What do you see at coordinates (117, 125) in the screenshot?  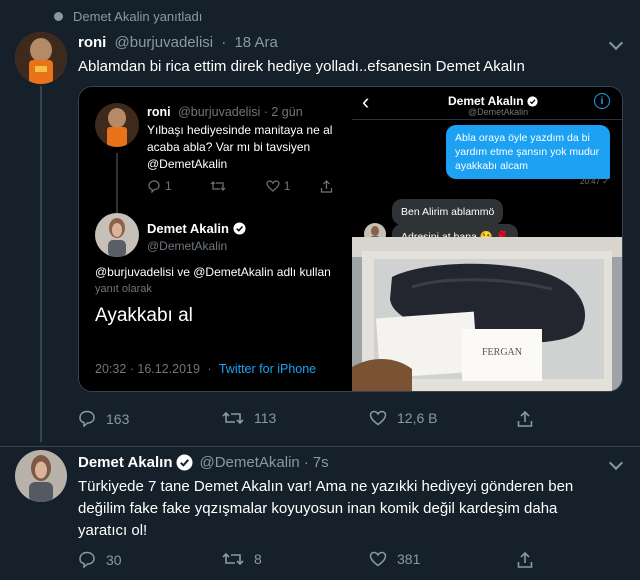 I see `embedded-avatar-roni` at bounding box center [117, 125].